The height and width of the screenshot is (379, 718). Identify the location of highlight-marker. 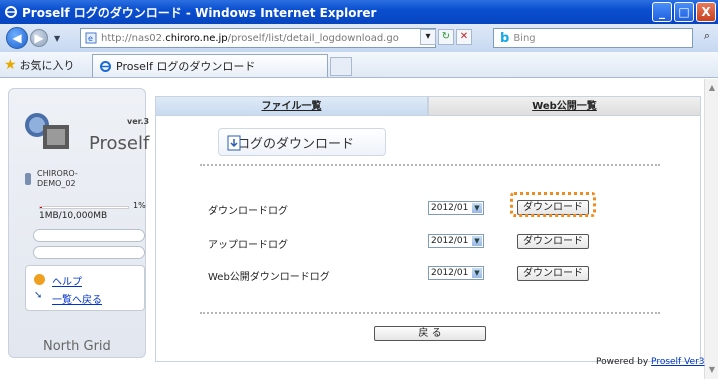
(553, 204).